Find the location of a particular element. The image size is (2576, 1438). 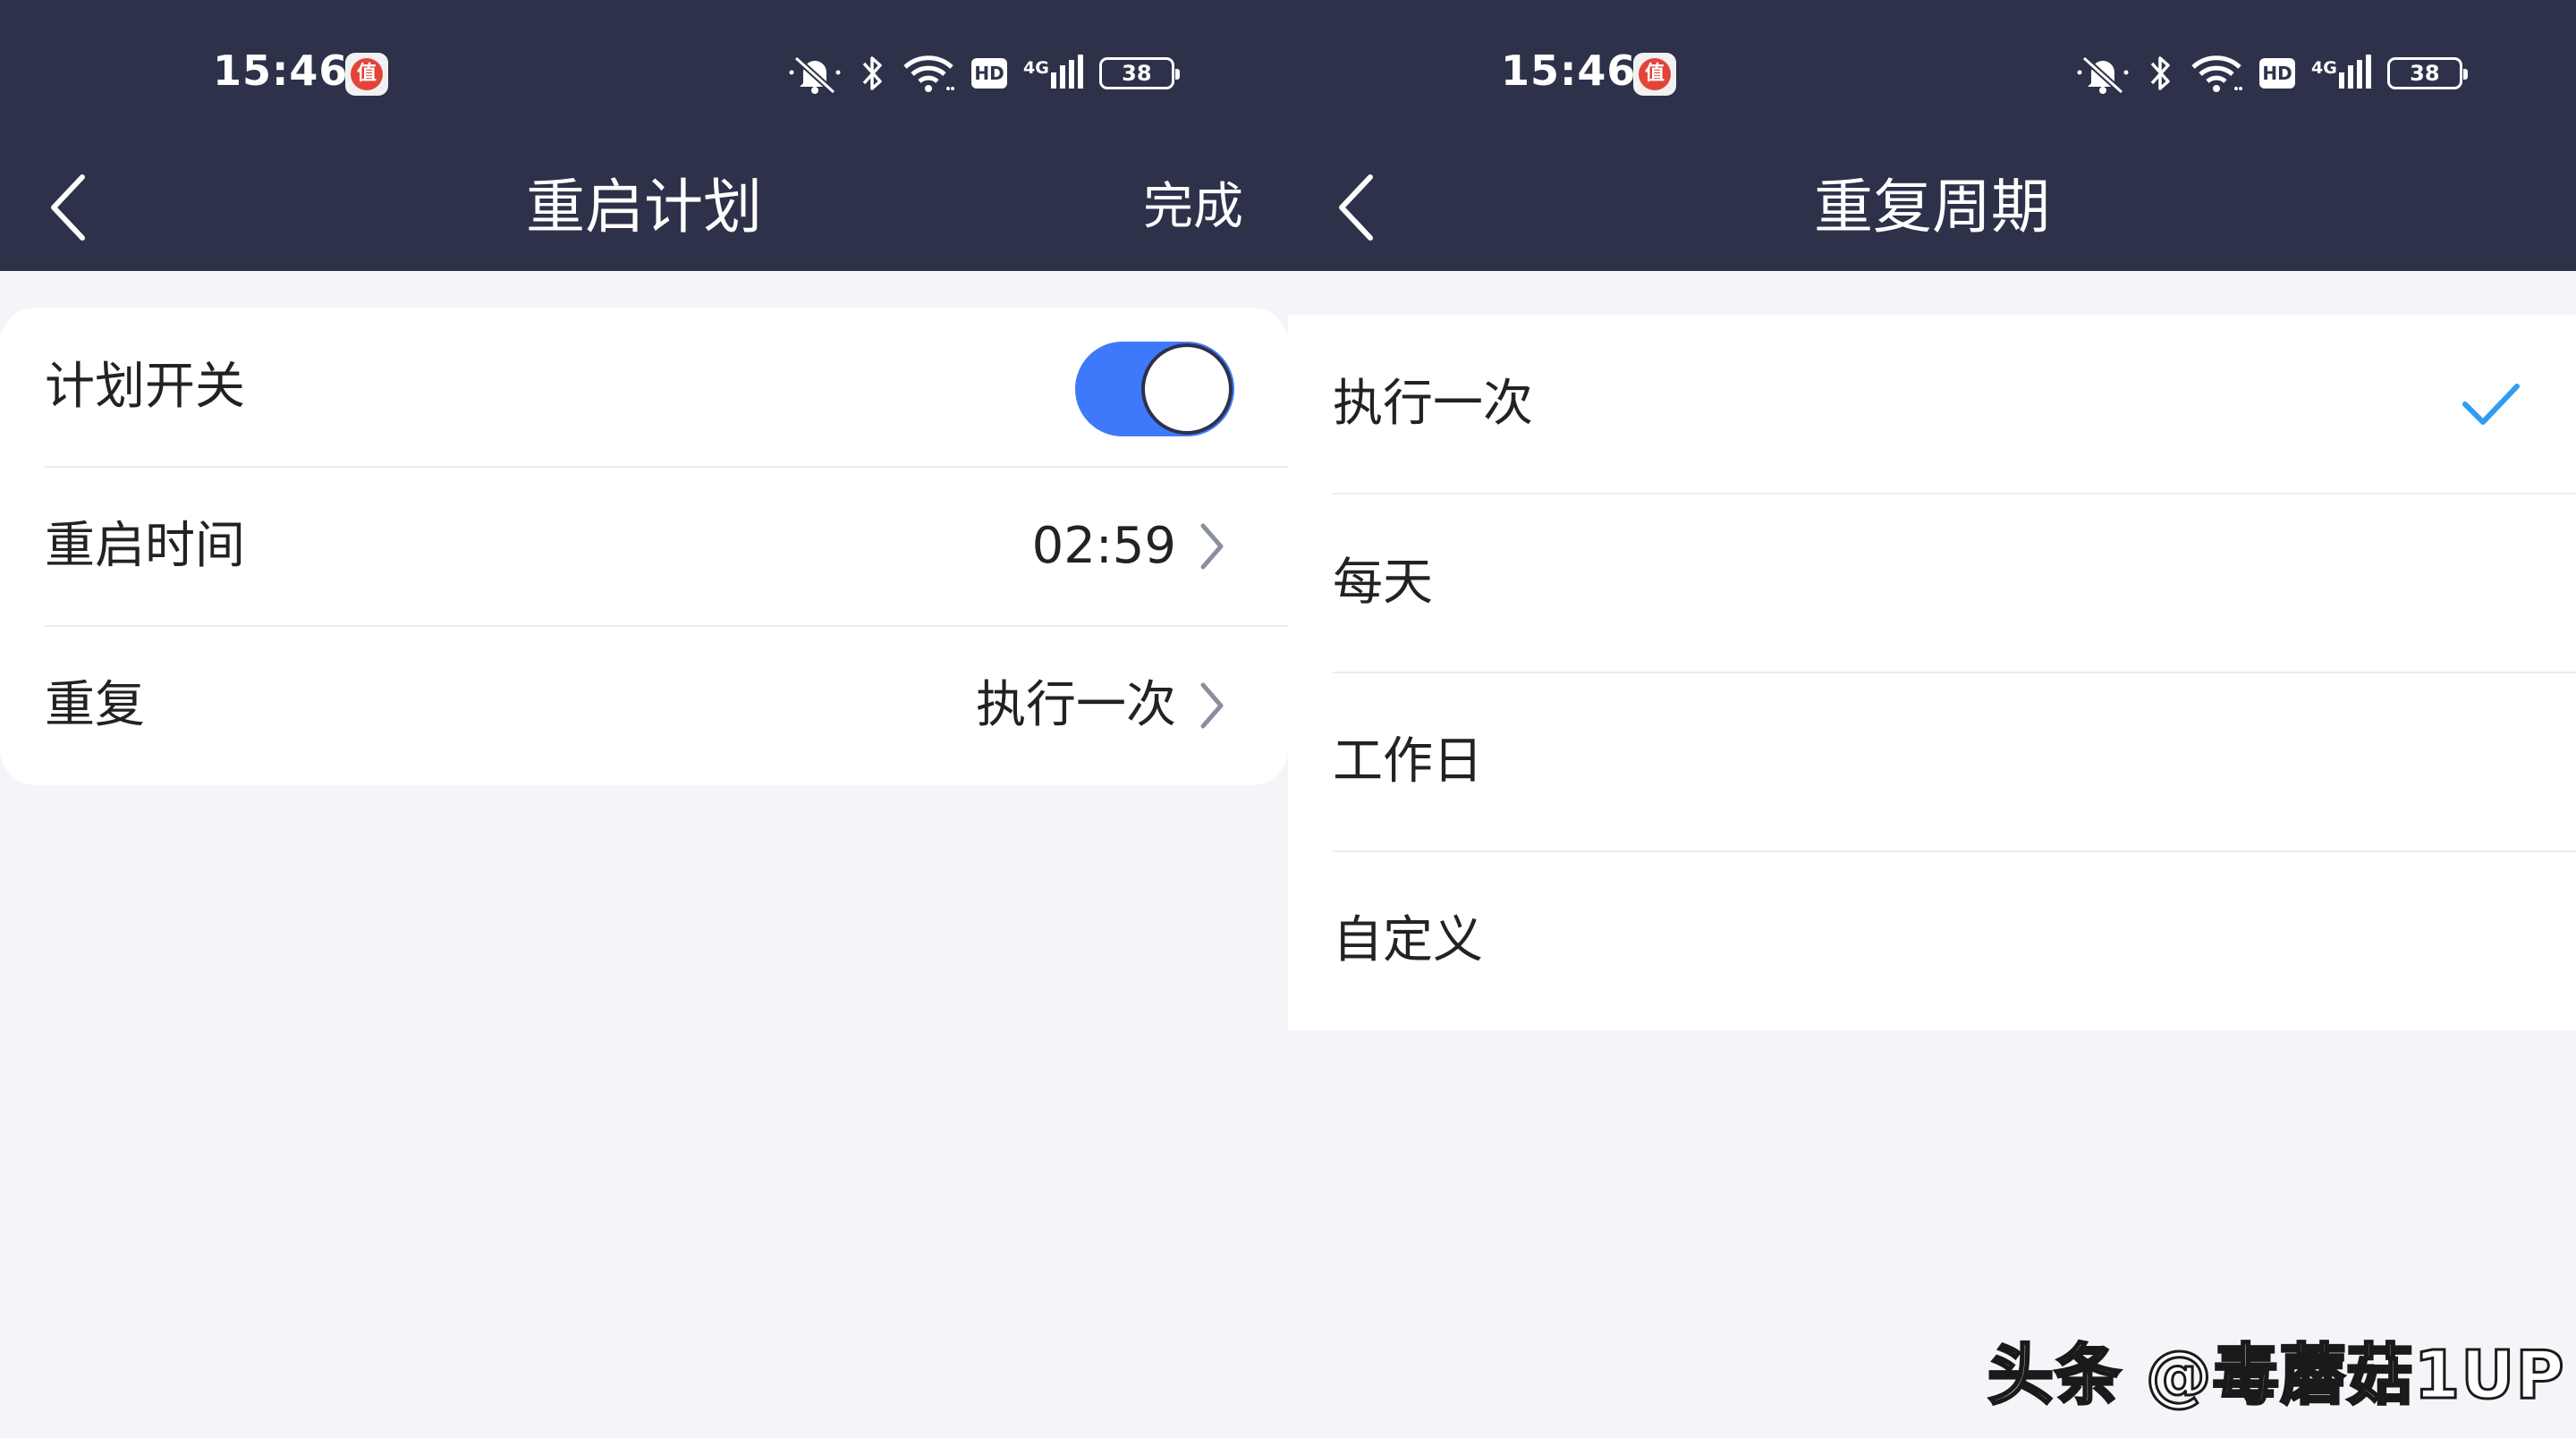

option-label: 自定义 is located at coordinates (1408, 940).